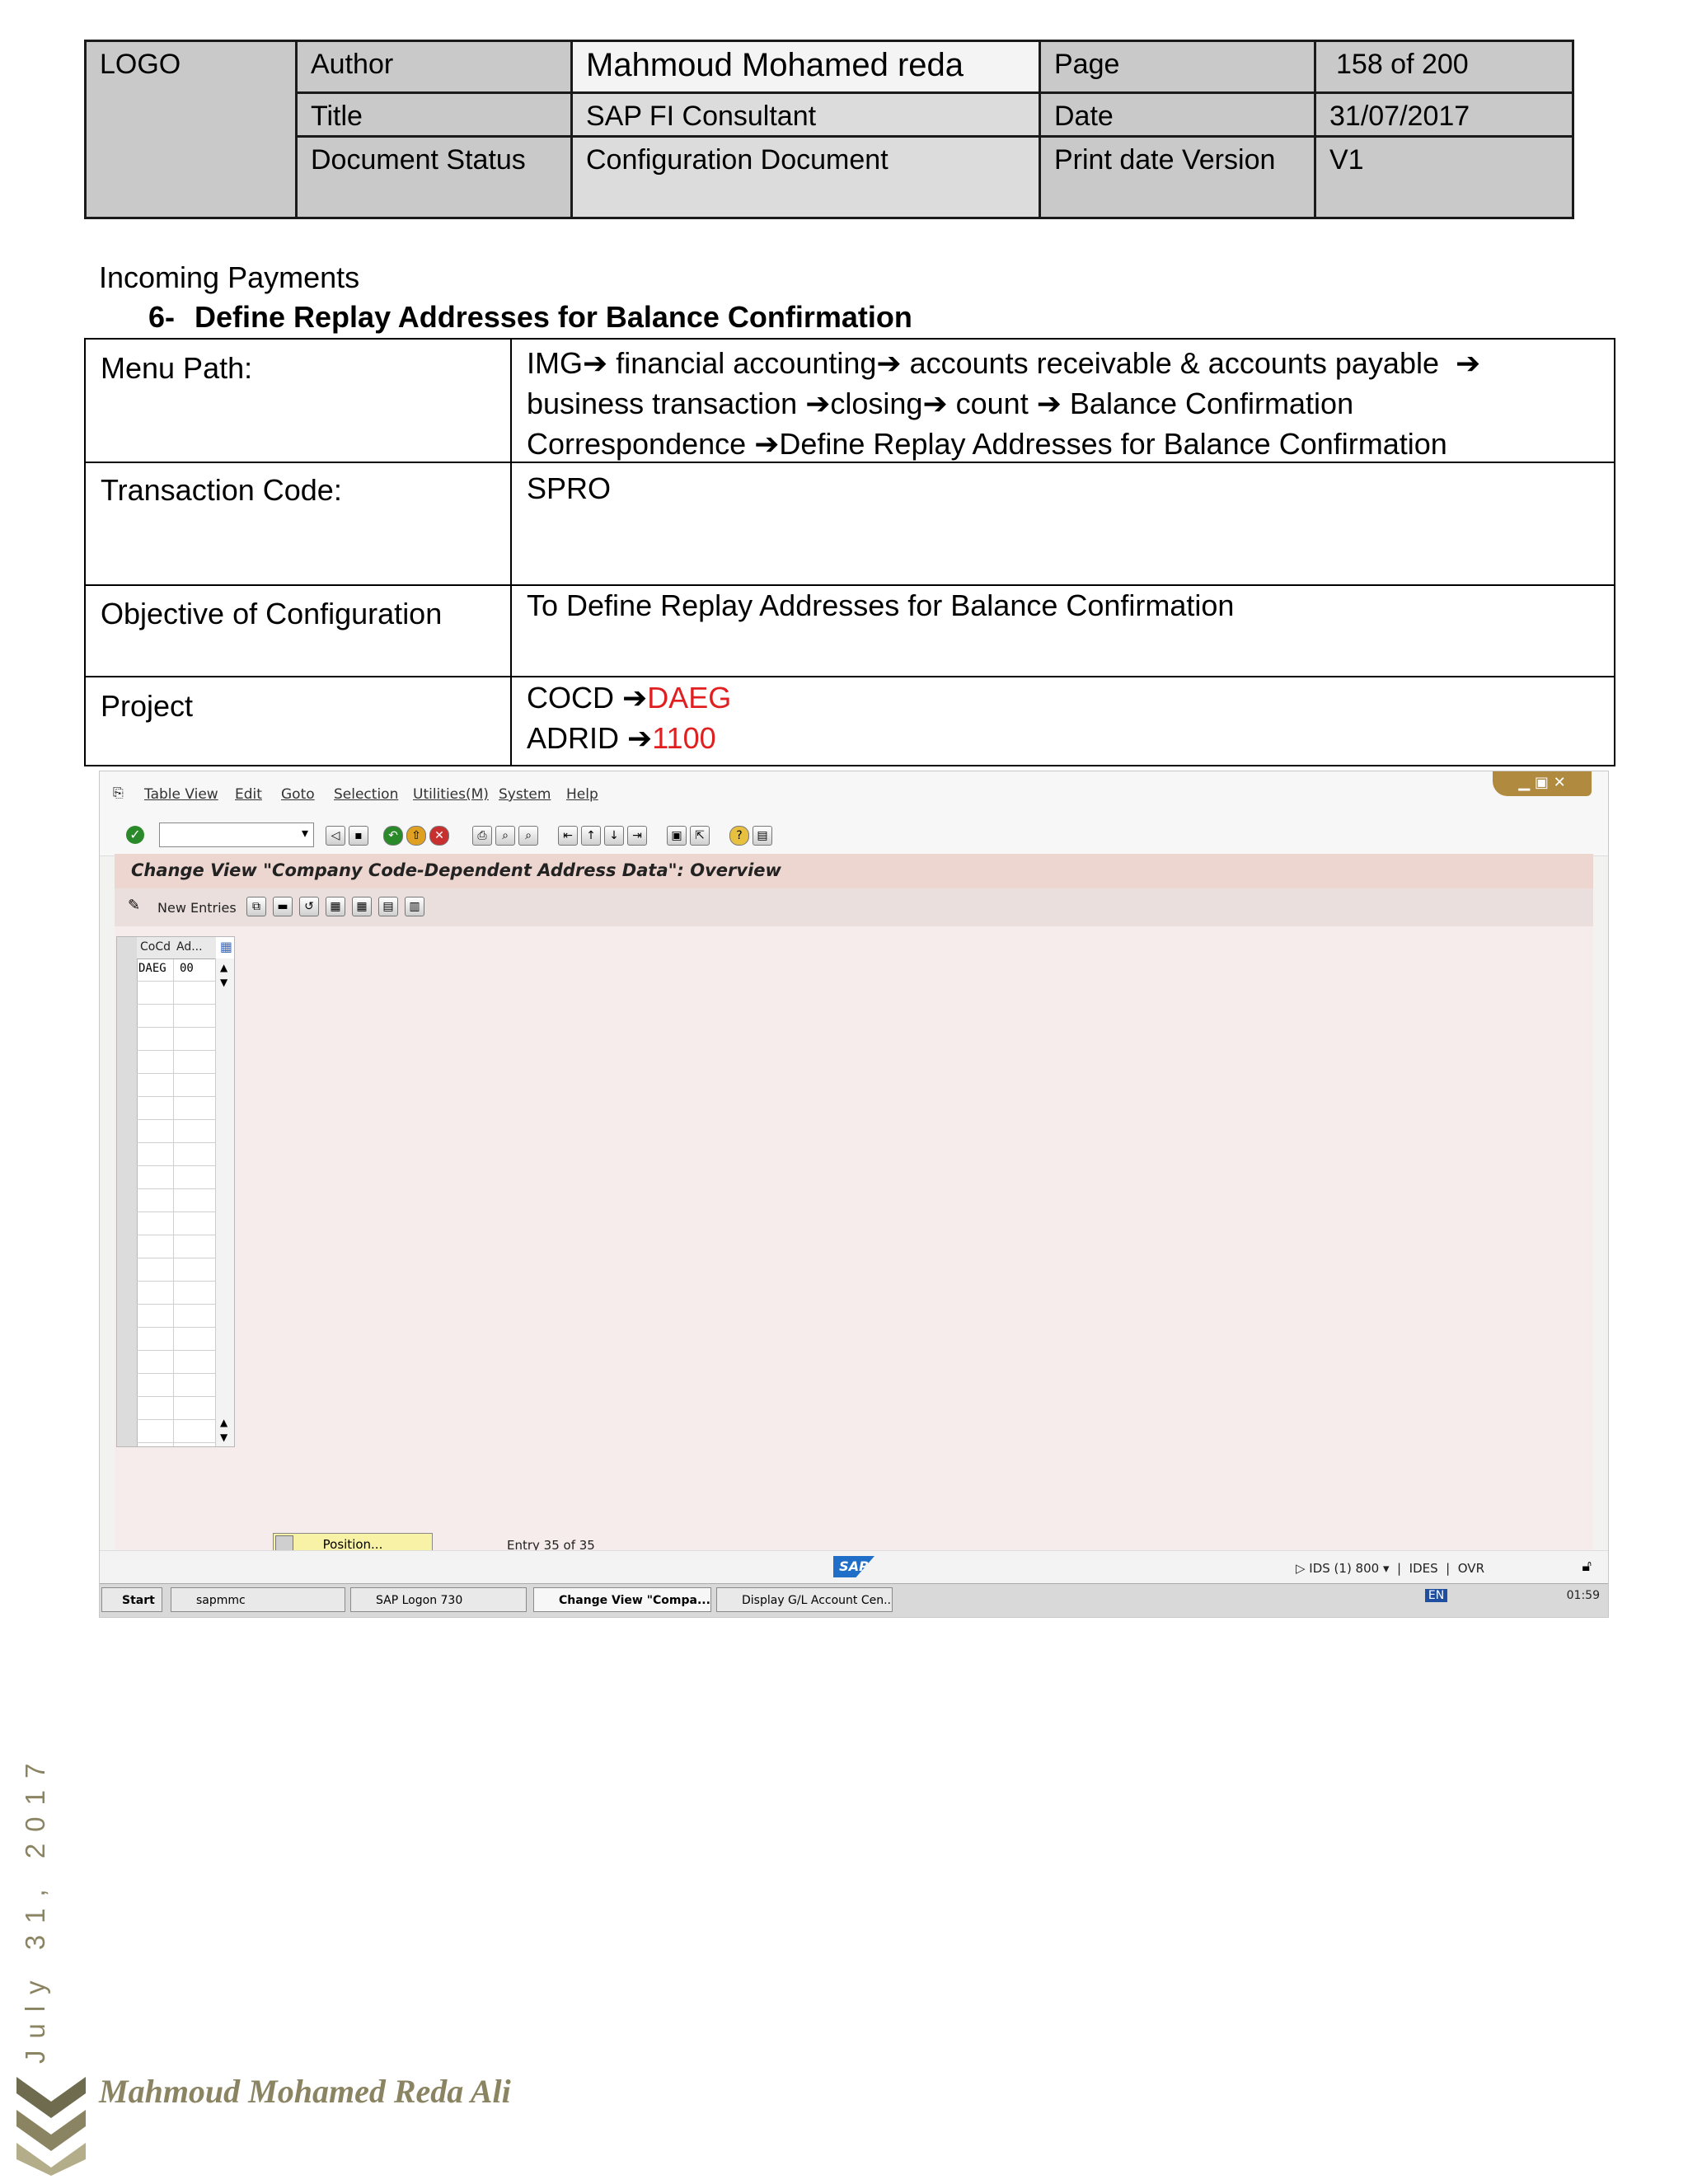 The image size is (1688, 2184). What do you see at coordinates (131, 1599) in the screenshot?
I see `start-button: Start` at bounding box center [131, 1599].